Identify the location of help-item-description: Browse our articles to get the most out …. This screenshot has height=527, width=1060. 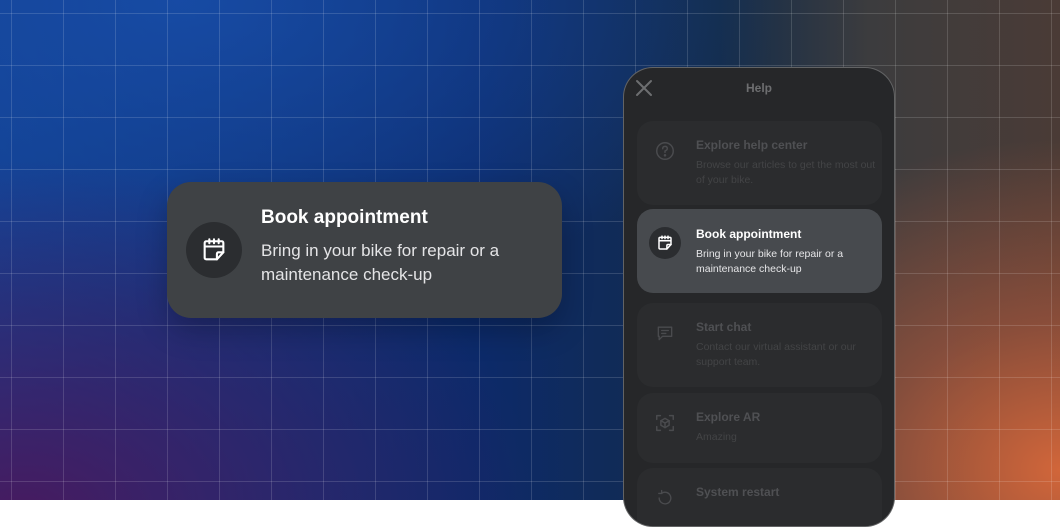
(786, 172).